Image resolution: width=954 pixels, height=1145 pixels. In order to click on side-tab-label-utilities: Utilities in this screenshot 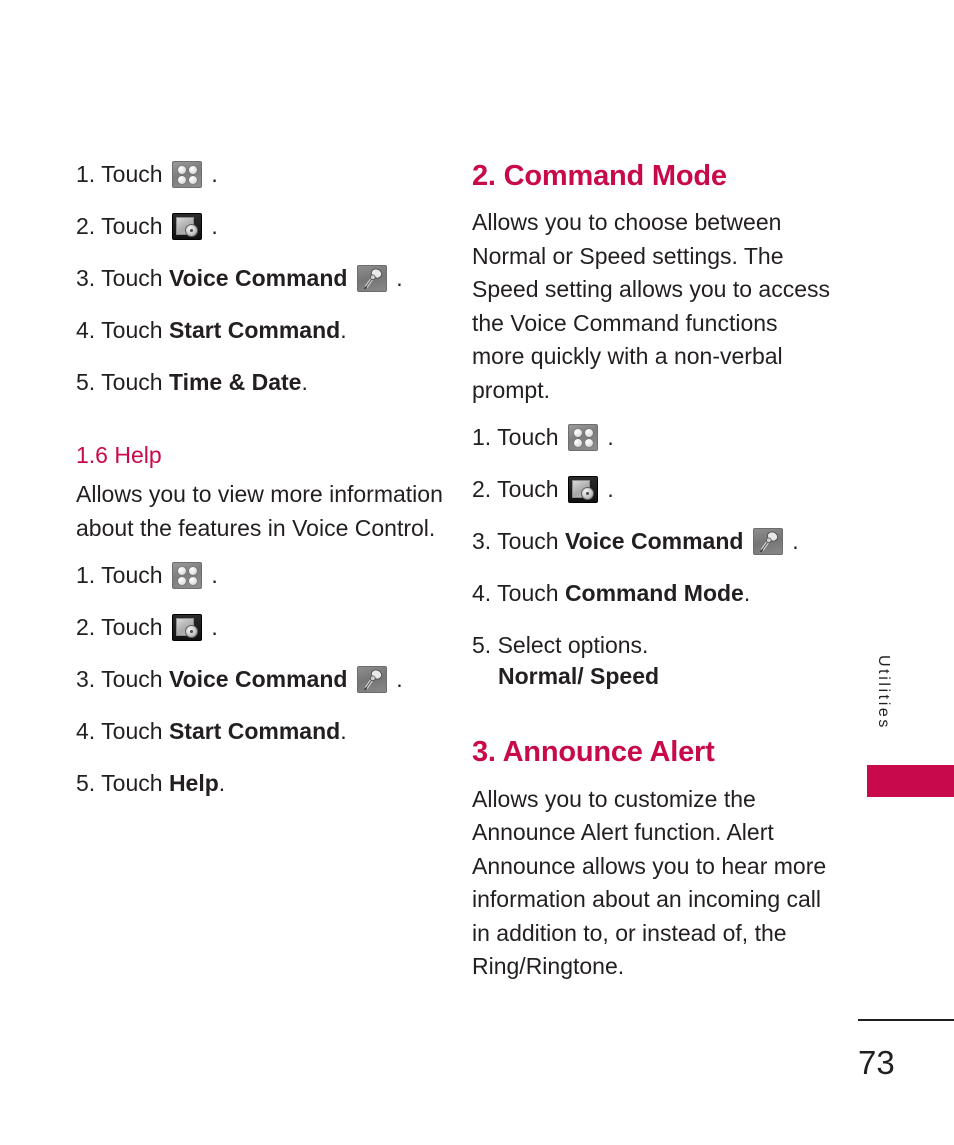, I will do `click(883, 692)`.